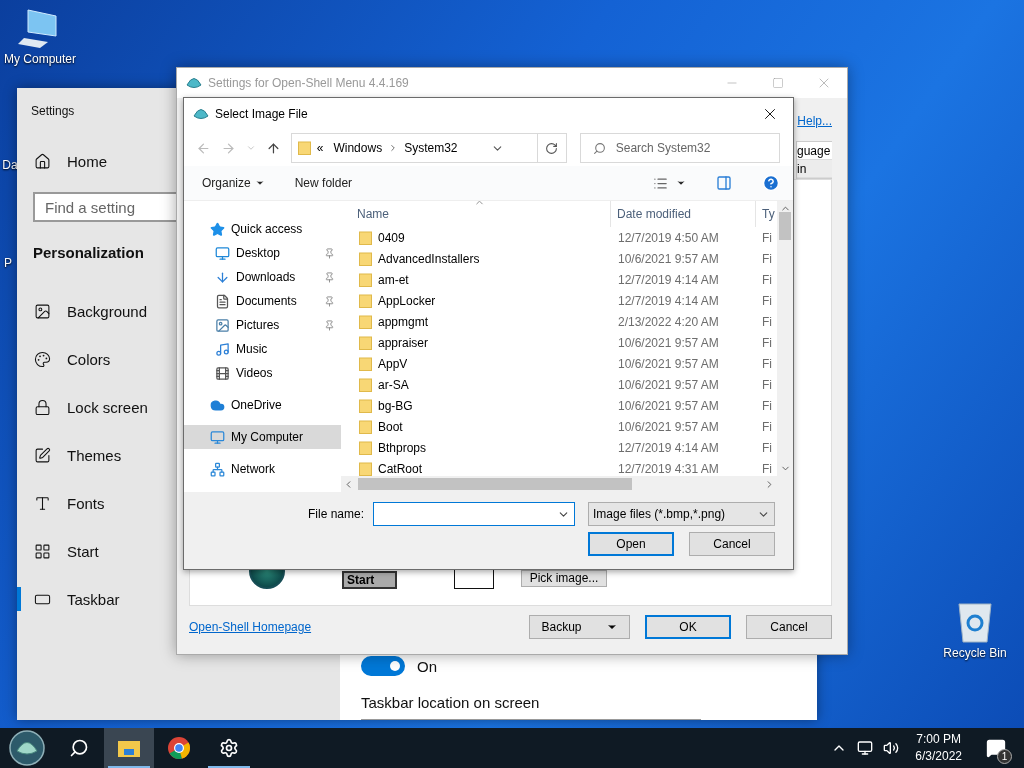 The height and width of the screenshot is (768, 1024). I want to click on date-cell-text: 12/7/2019 4:31 AM, so click(668, 468).